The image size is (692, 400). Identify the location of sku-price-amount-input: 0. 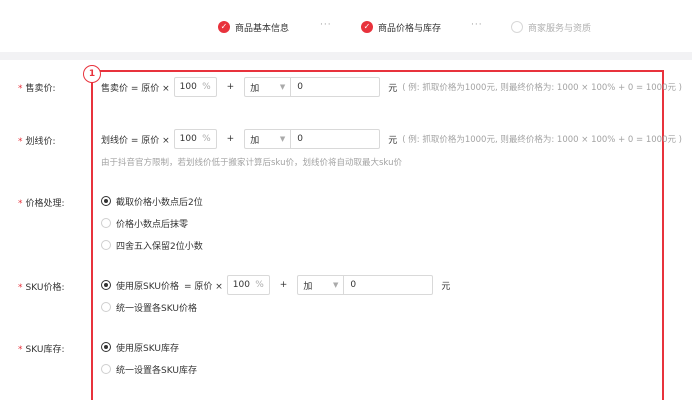
(389, 285).